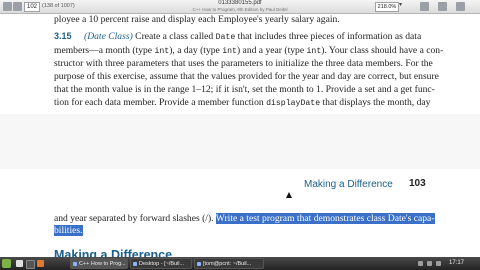 This screenshot has height=270, width=480. Describe the element at coordinates (420, 263) in the screenshot. I see `network-icon` at that location.